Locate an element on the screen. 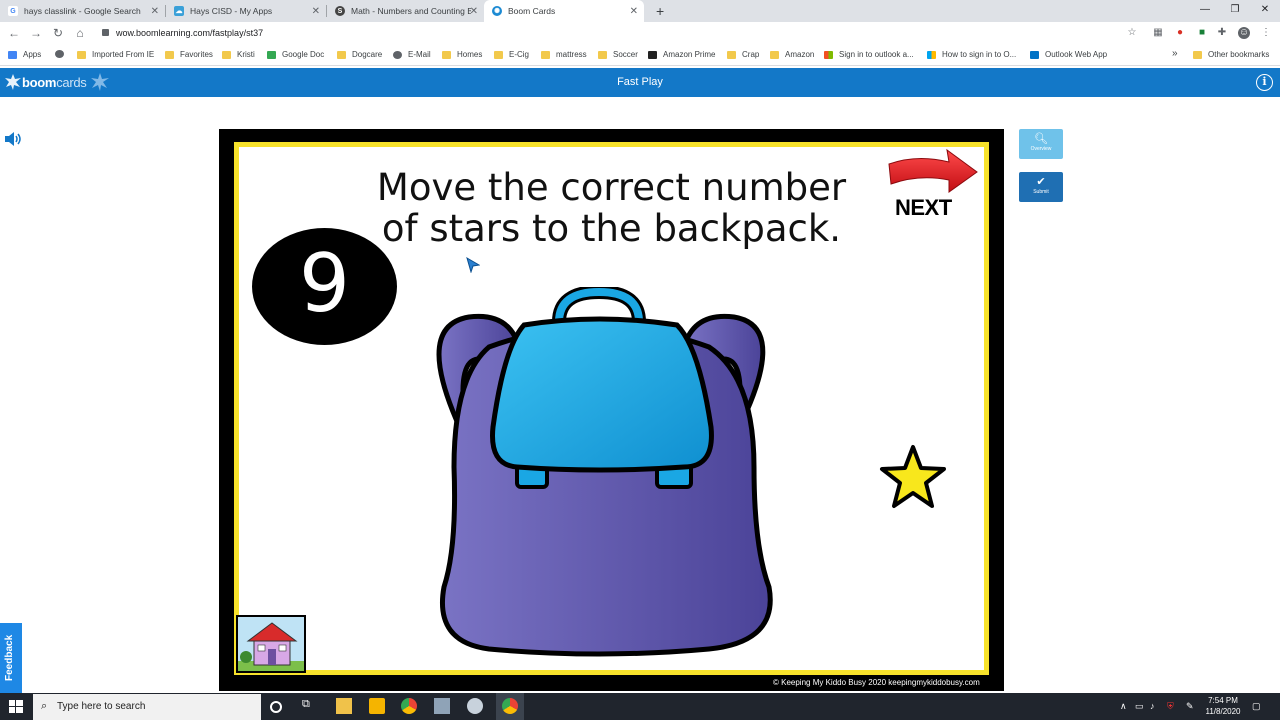 The image size is (1280, 720). task-view-icon: ⧉ is located at coordinates (310, 706).